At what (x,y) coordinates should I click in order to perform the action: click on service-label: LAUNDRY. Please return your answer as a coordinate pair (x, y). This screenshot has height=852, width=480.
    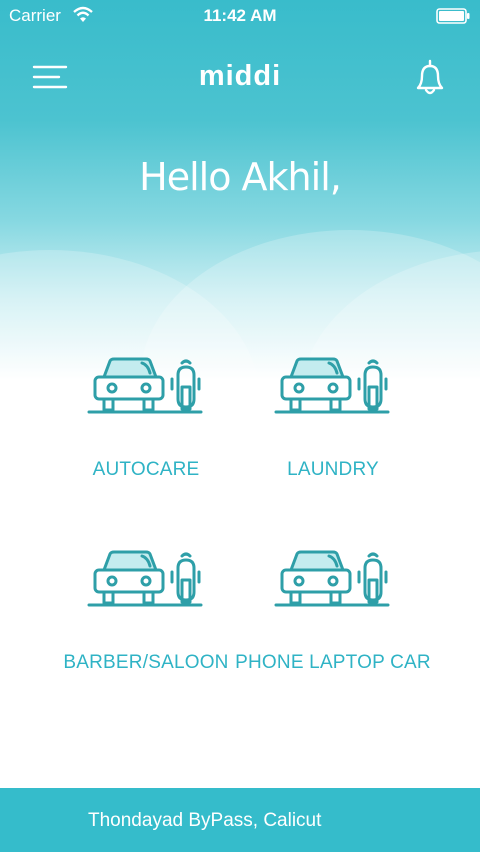
    Looking at the image, I should click on (333, 469).